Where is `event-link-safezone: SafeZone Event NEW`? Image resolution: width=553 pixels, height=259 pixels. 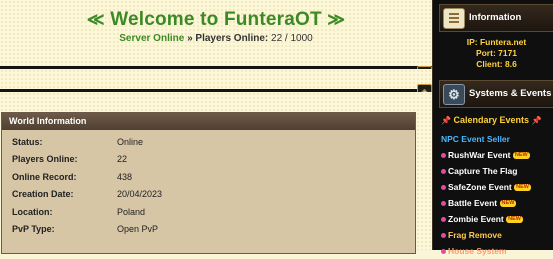 event-link-safezone: SafeZone Event NEW is located at coordinates (497, 187).